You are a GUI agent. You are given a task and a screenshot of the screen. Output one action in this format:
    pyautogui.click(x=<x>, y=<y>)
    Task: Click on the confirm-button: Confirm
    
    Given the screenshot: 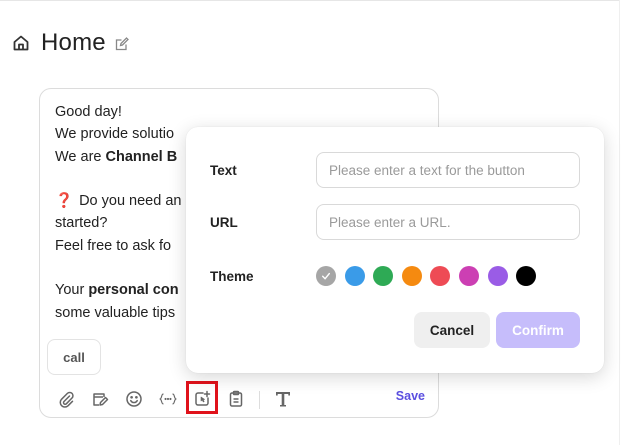 What is the action you would take?
    pyautogui.click(x=538, y=330)
    